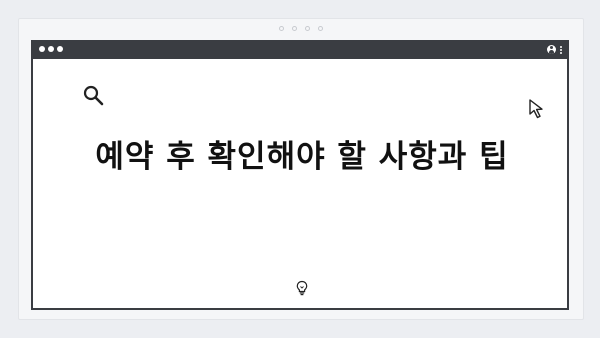 This screenshot has width=600, height=338. I want to click on frame-decoration-dots, so click(301, 30).